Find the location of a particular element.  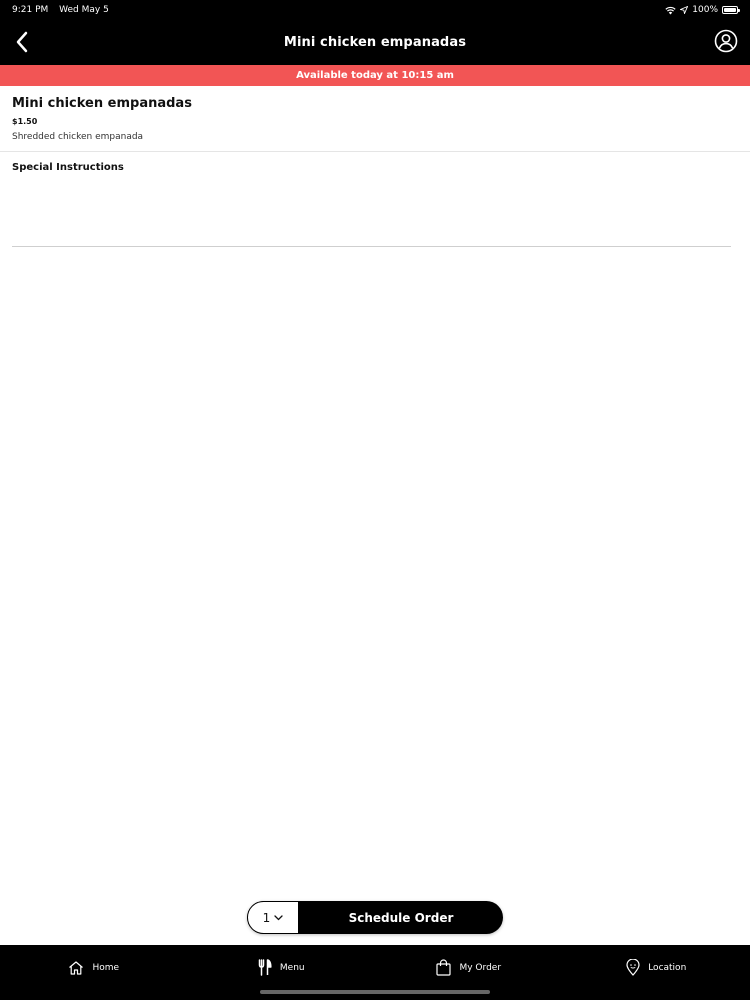

quantity-select: 1 is located at coordinates (273, 917).